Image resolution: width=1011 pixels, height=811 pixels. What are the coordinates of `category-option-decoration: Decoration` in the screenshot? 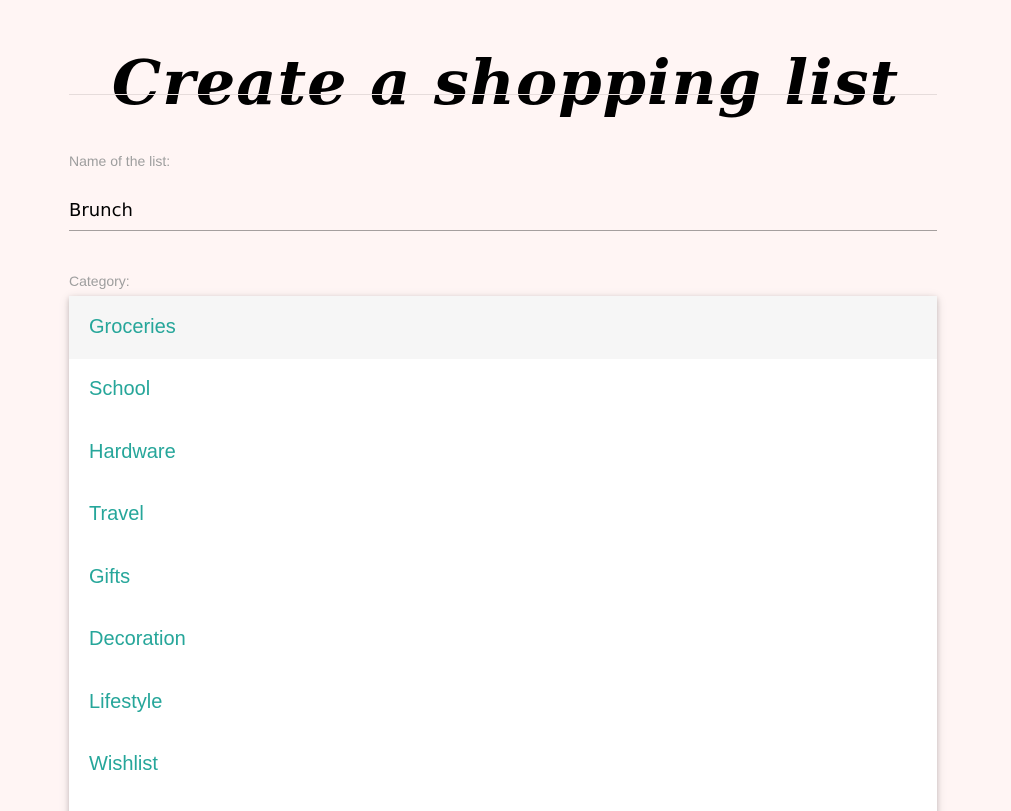 It's located at (503, 640).